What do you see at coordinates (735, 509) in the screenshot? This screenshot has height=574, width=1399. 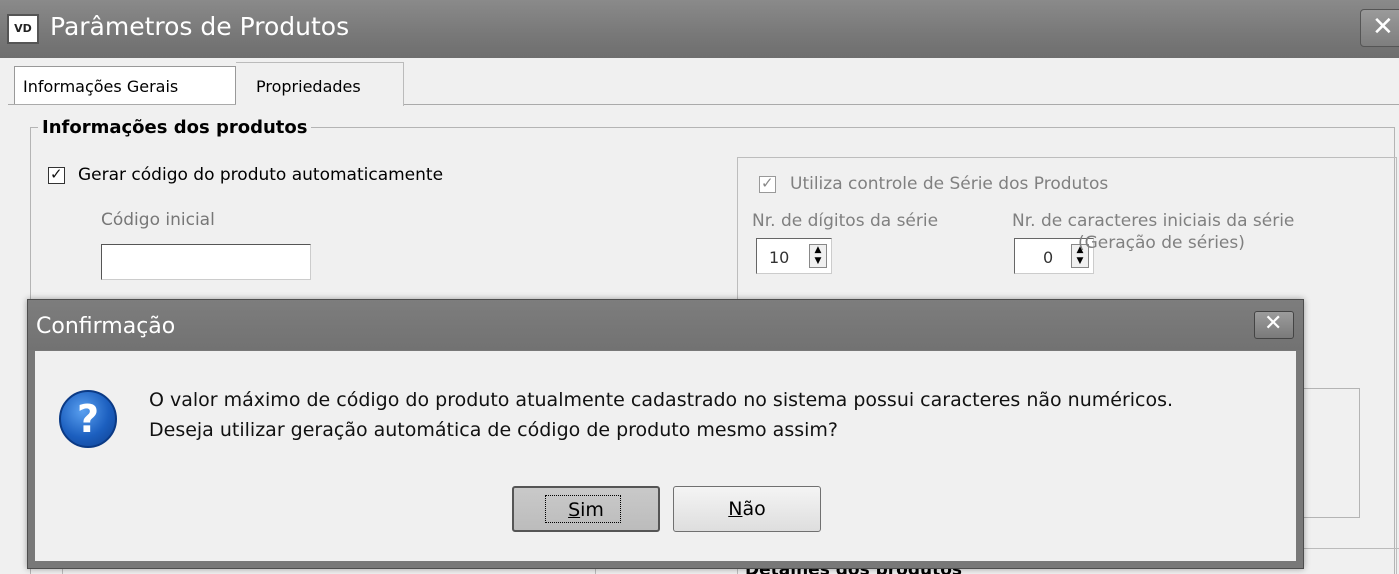 I see `no-mnemonic: N` at bounding box center [735, 509].